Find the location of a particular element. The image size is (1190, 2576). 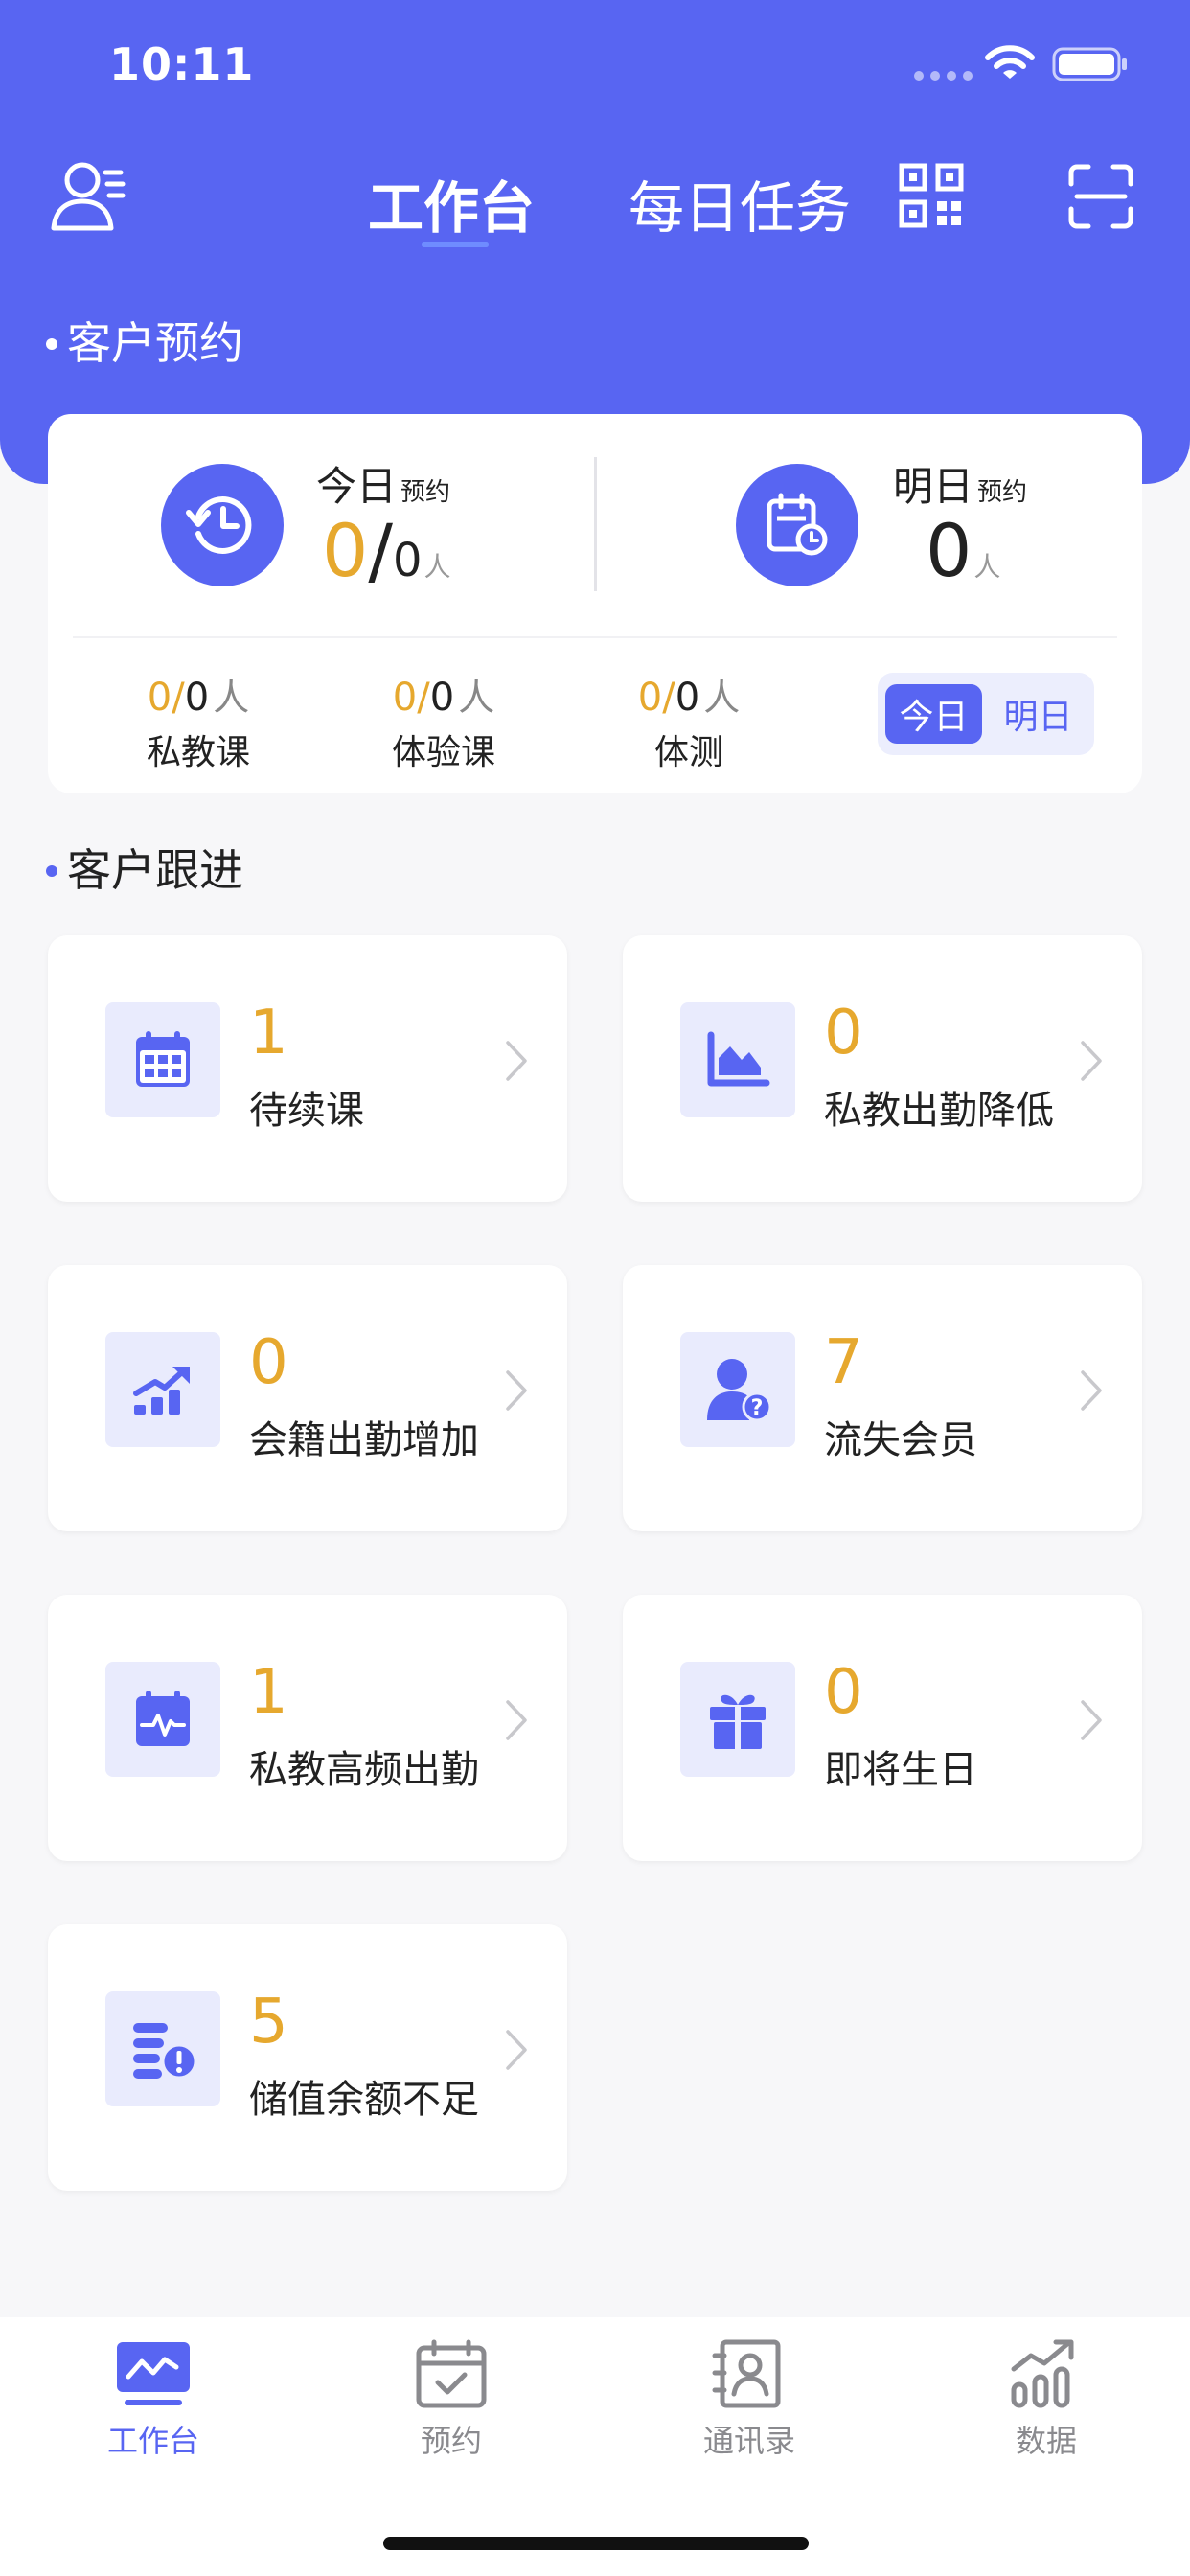

scan-icon is located at coordinates (1101, 196).